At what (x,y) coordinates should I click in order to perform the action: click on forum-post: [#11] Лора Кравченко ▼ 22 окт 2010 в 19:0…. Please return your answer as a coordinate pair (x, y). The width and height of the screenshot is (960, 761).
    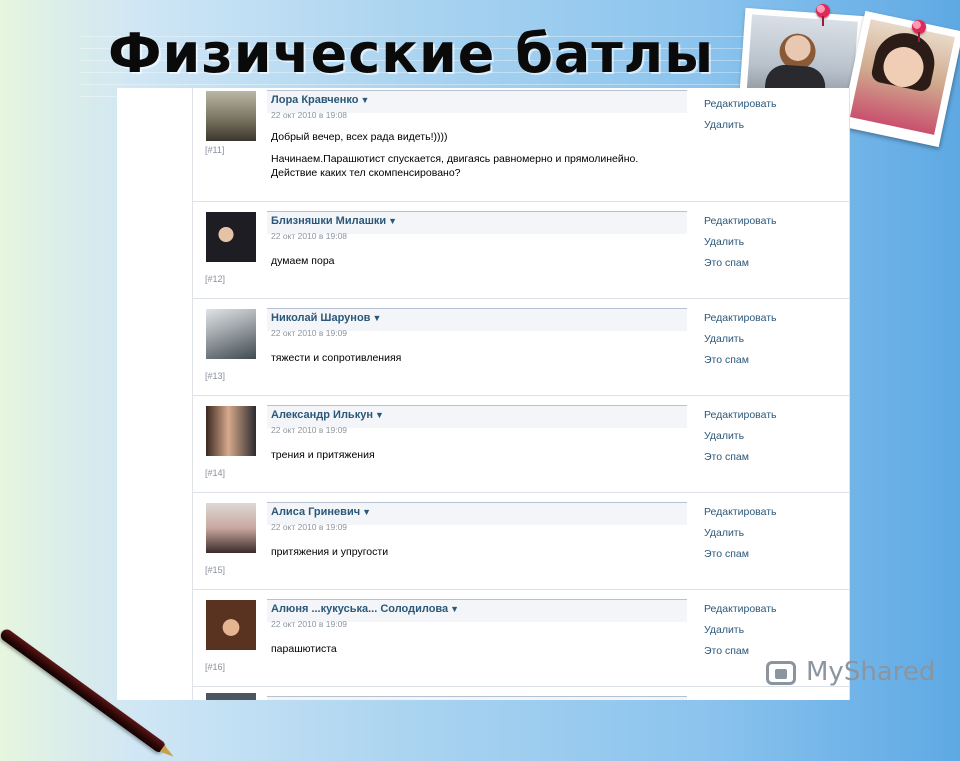
    Looking at the image, I should click on (521, 145).